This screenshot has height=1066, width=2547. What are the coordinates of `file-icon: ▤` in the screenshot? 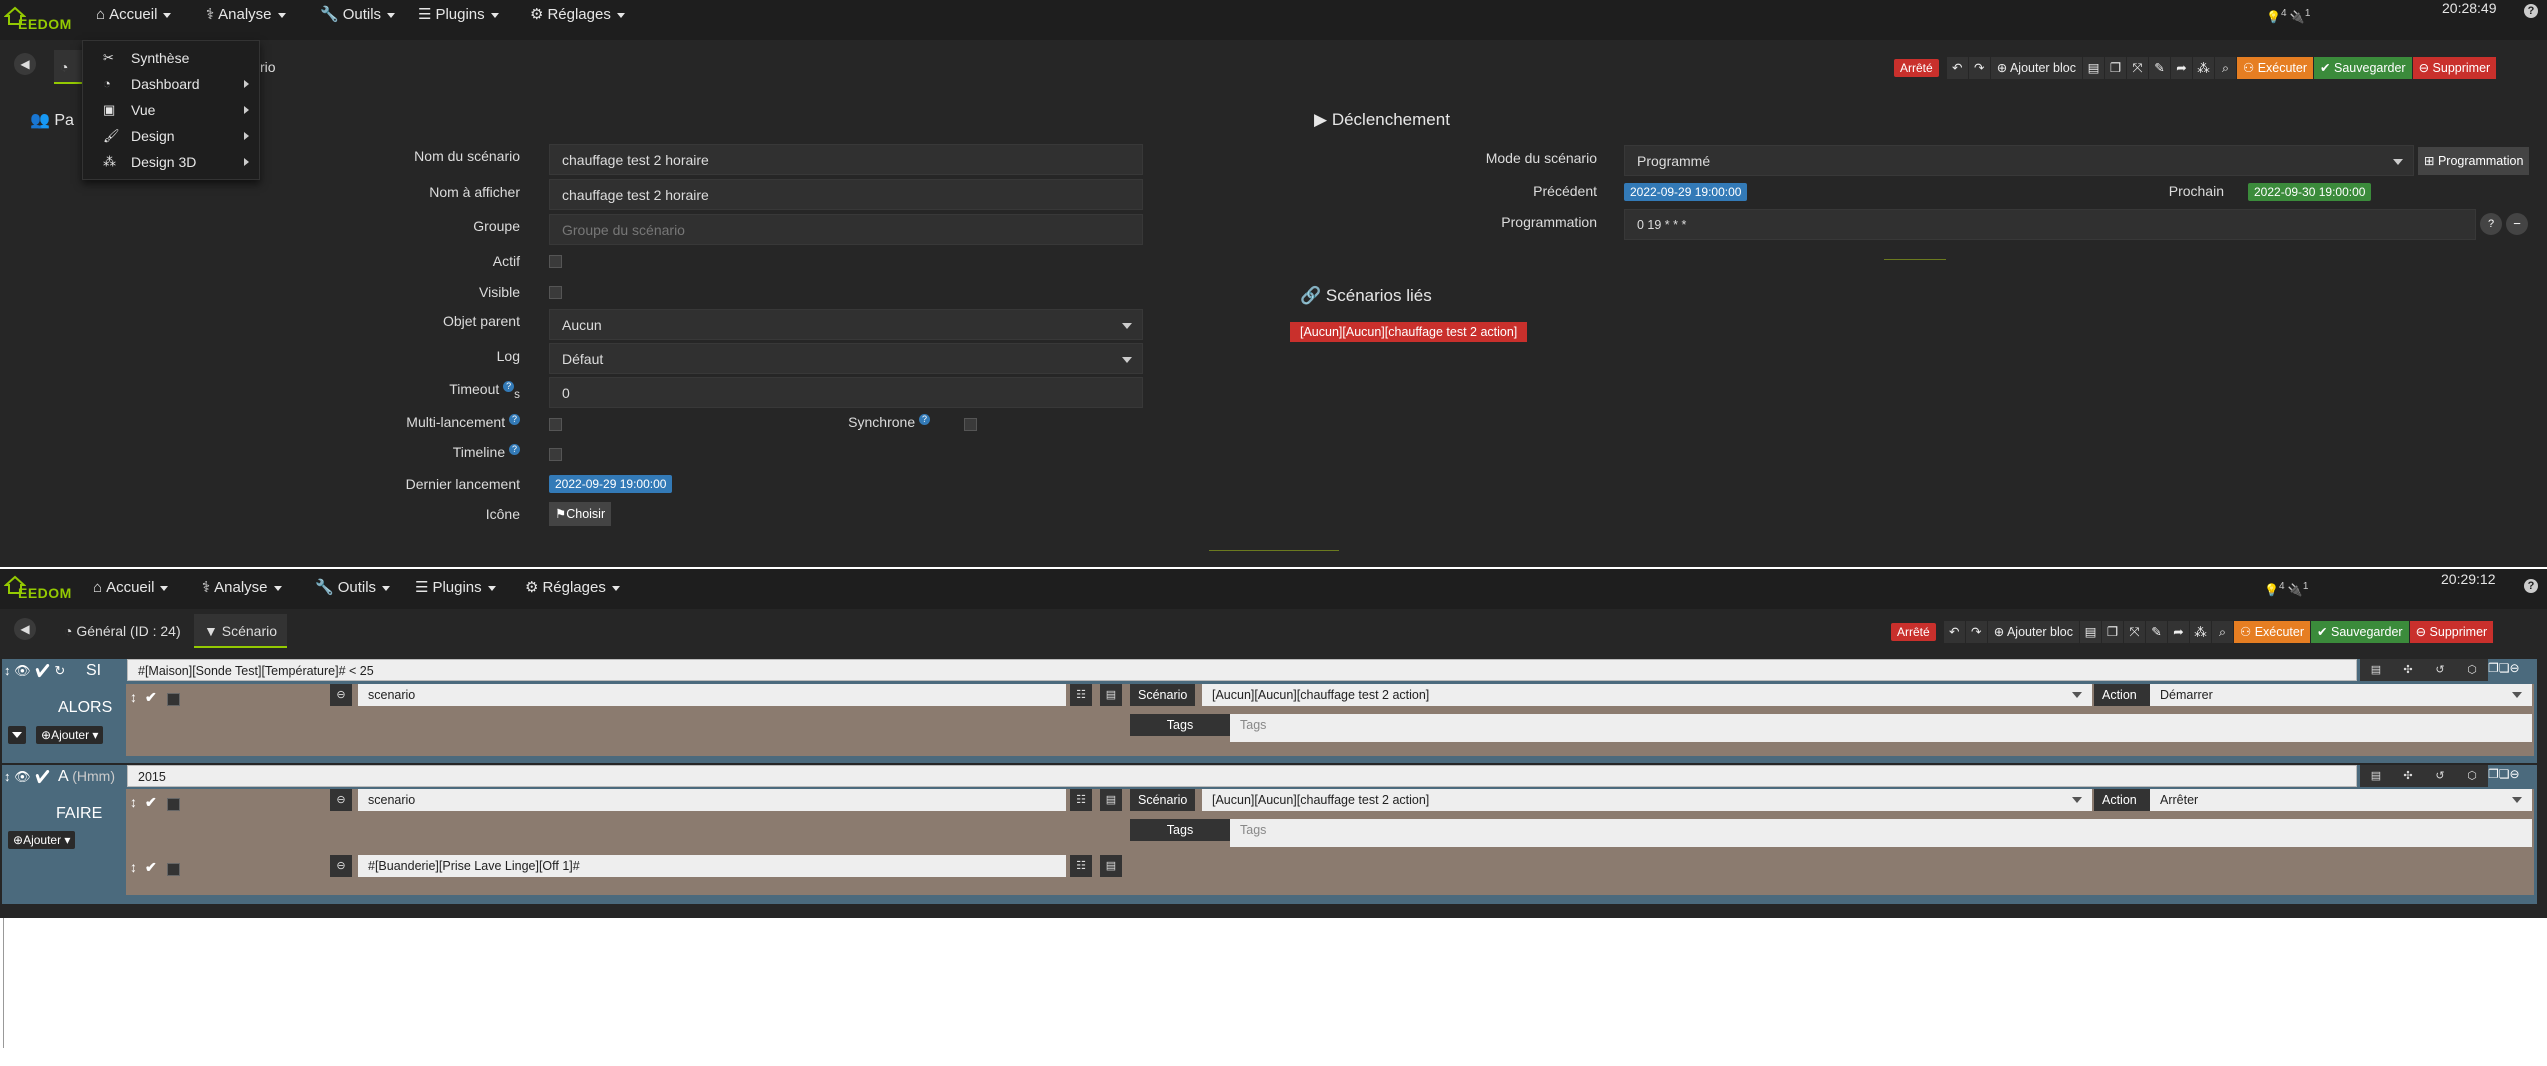 It's located at (2090, 632).